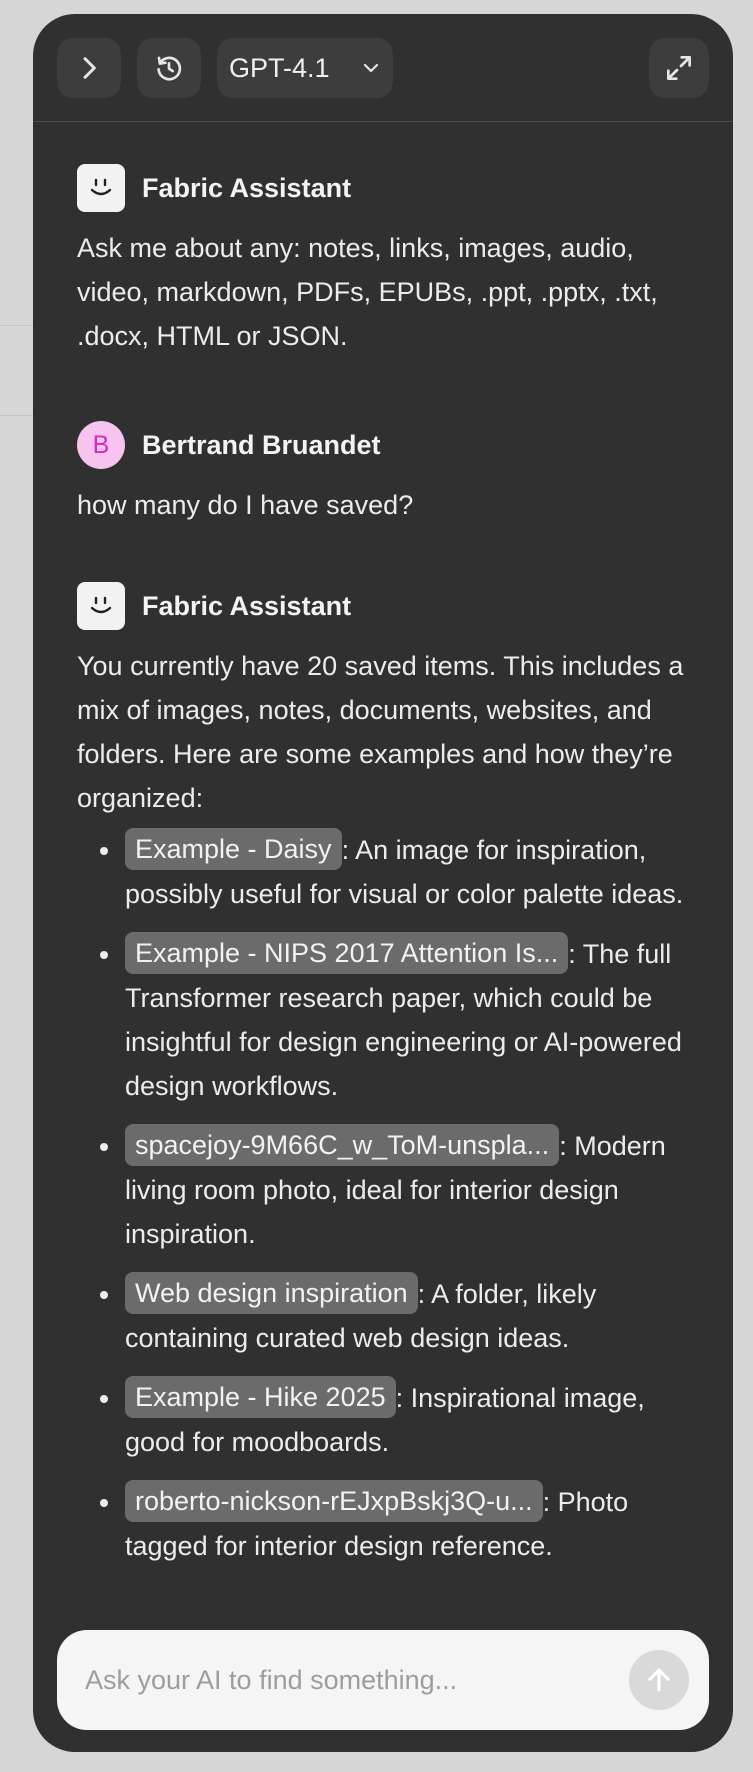 The image size is (753, 1772). What do you see at coordinates (101, 445) in the screenshot?
I see `user-avatar: B` at bounding box center [101, 445].